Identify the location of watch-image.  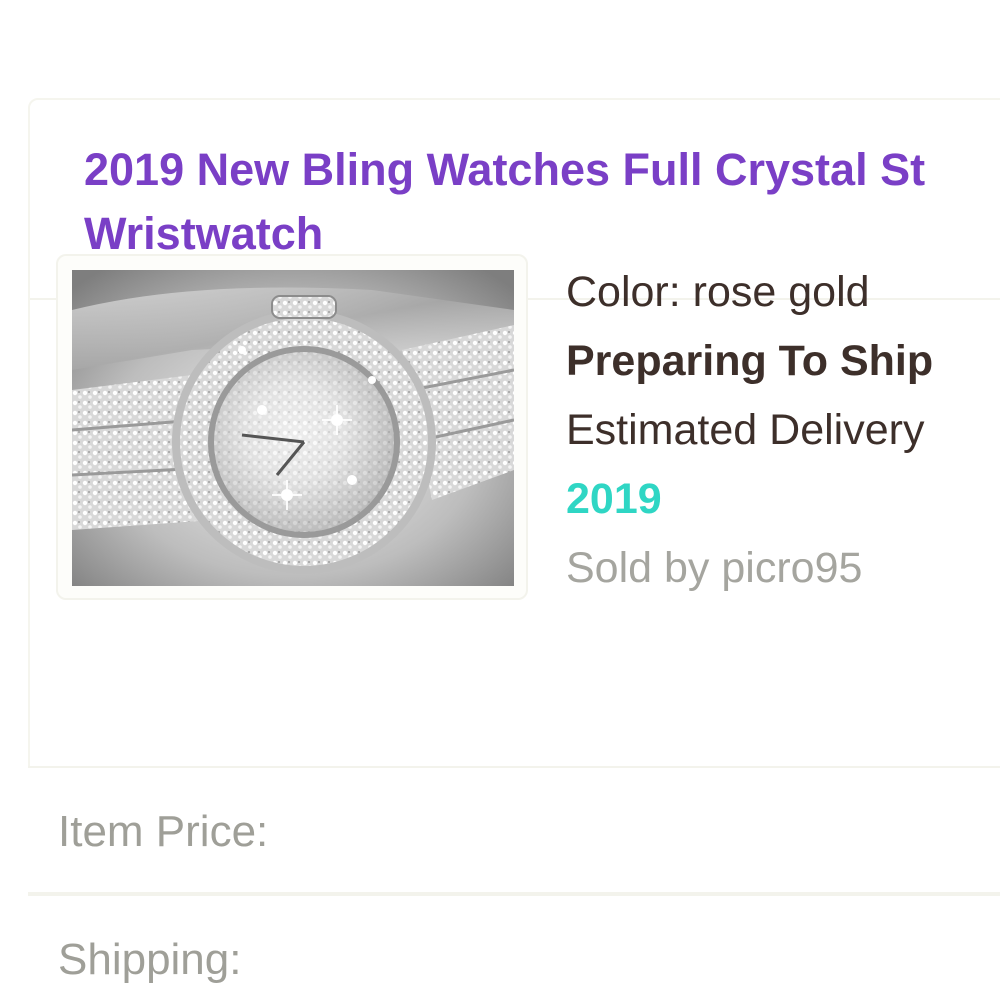
(293, 428).